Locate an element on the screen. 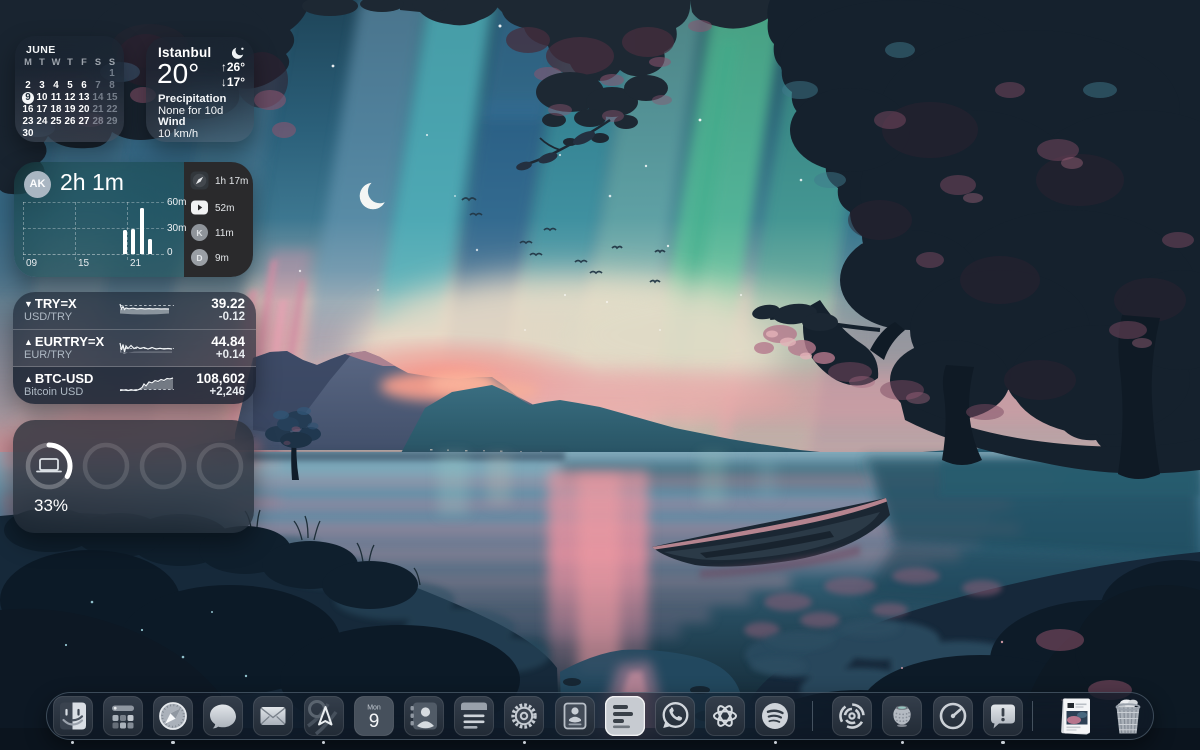 This screenshot has width=1200, height=750. svg-text: D is located at coordinates (199, 258).